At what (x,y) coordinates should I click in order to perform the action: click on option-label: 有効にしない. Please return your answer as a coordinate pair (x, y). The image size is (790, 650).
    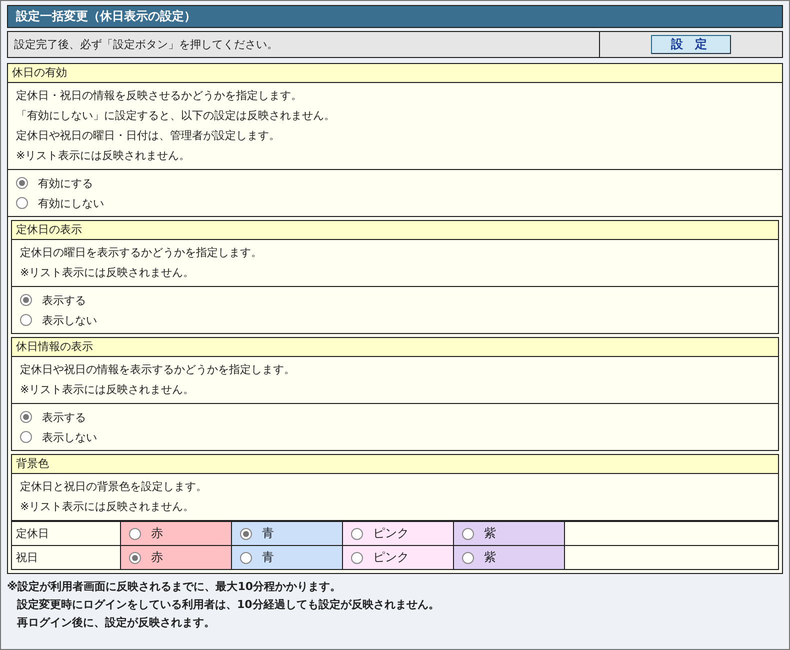
    Looking at the image, I should click on (71, 203).